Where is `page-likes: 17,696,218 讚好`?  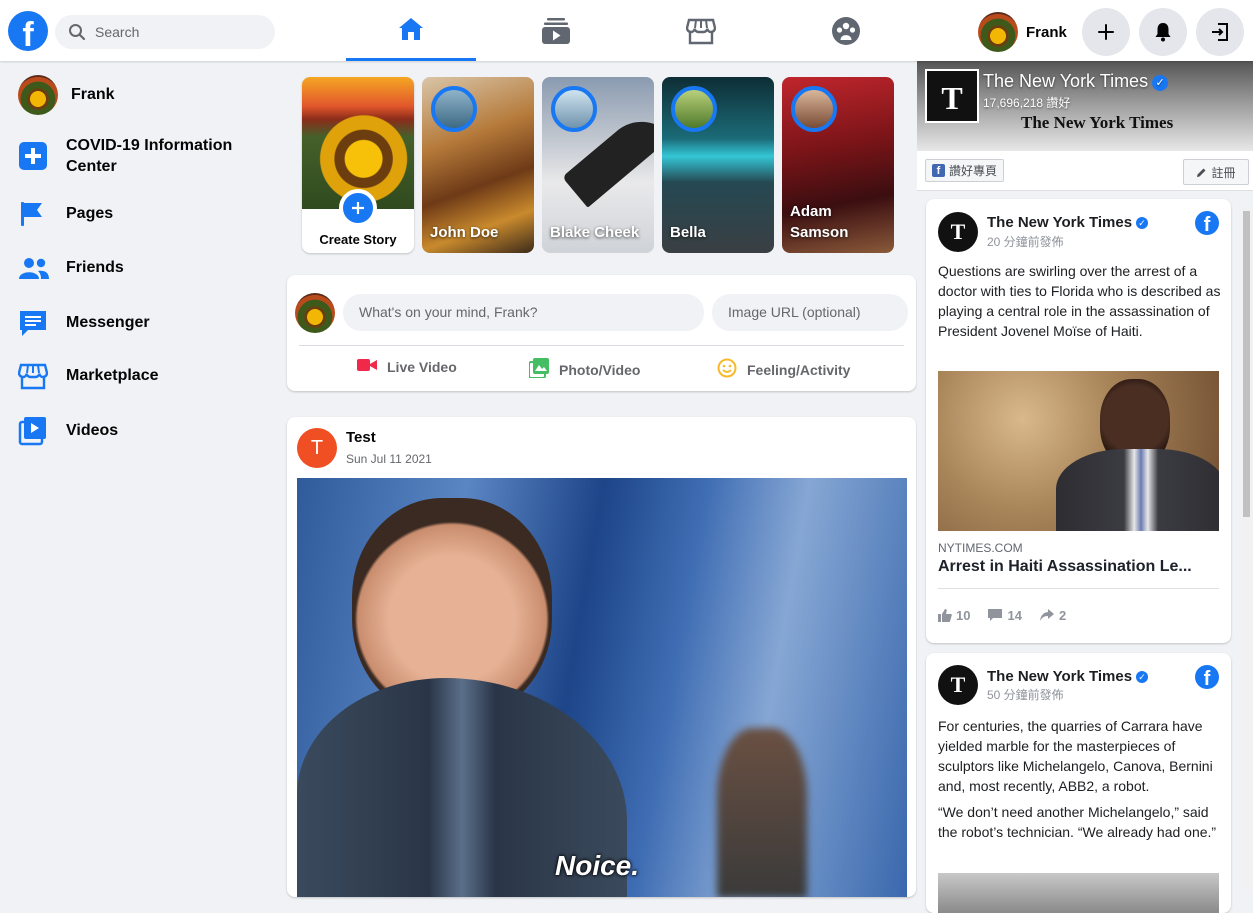 page-likes: 17,696,218 讚好 is located at coordinates (1027, 103).